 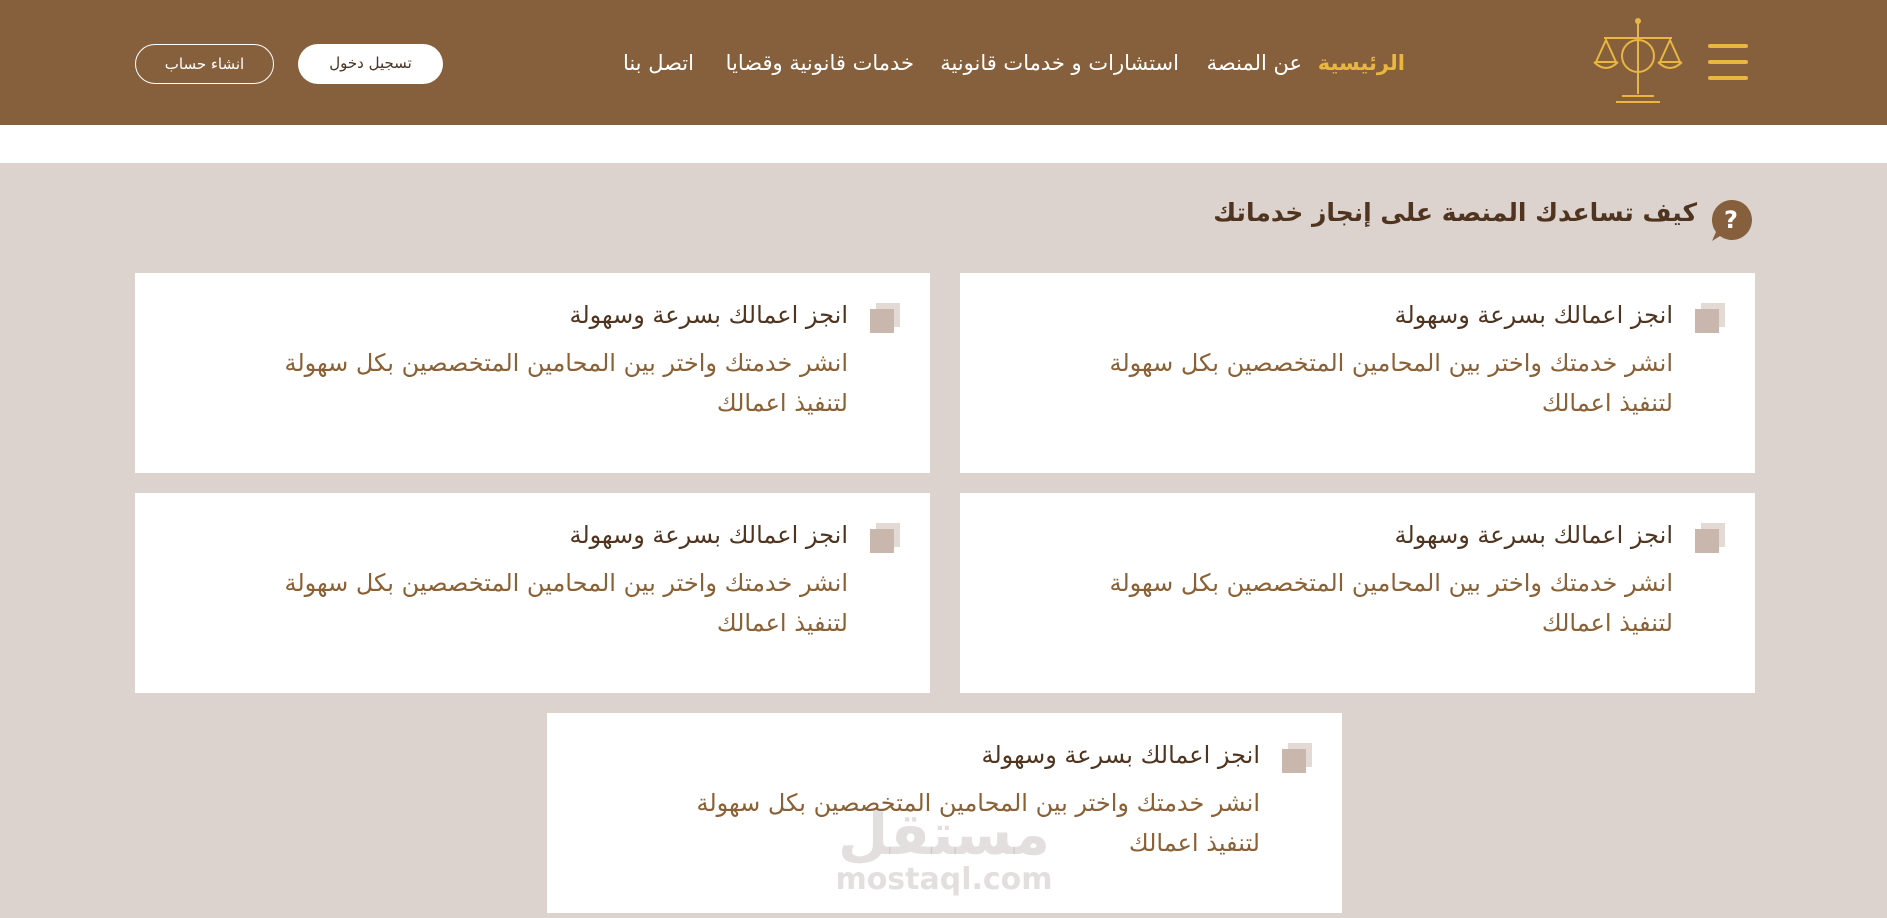 I want to click on nav-about: عن المنصة, so click(x=1254, y=63).